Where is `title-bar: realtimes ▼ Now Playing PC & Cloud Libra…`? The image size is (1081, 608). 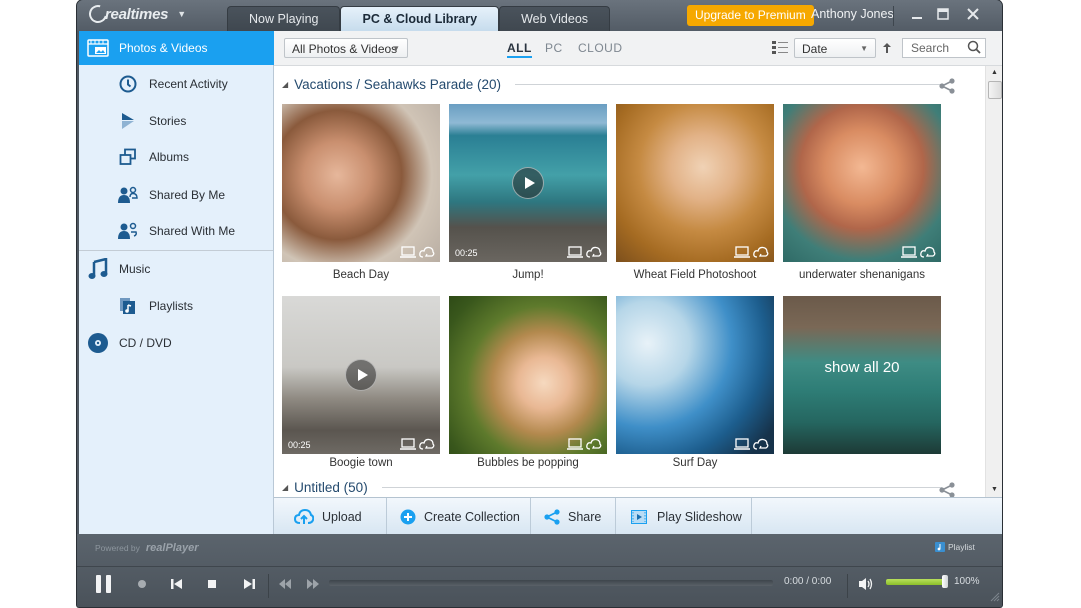 title-bar: realtimes ▼ Now Playing PC & Cloud Libra… is located at coordinates (539, 16).